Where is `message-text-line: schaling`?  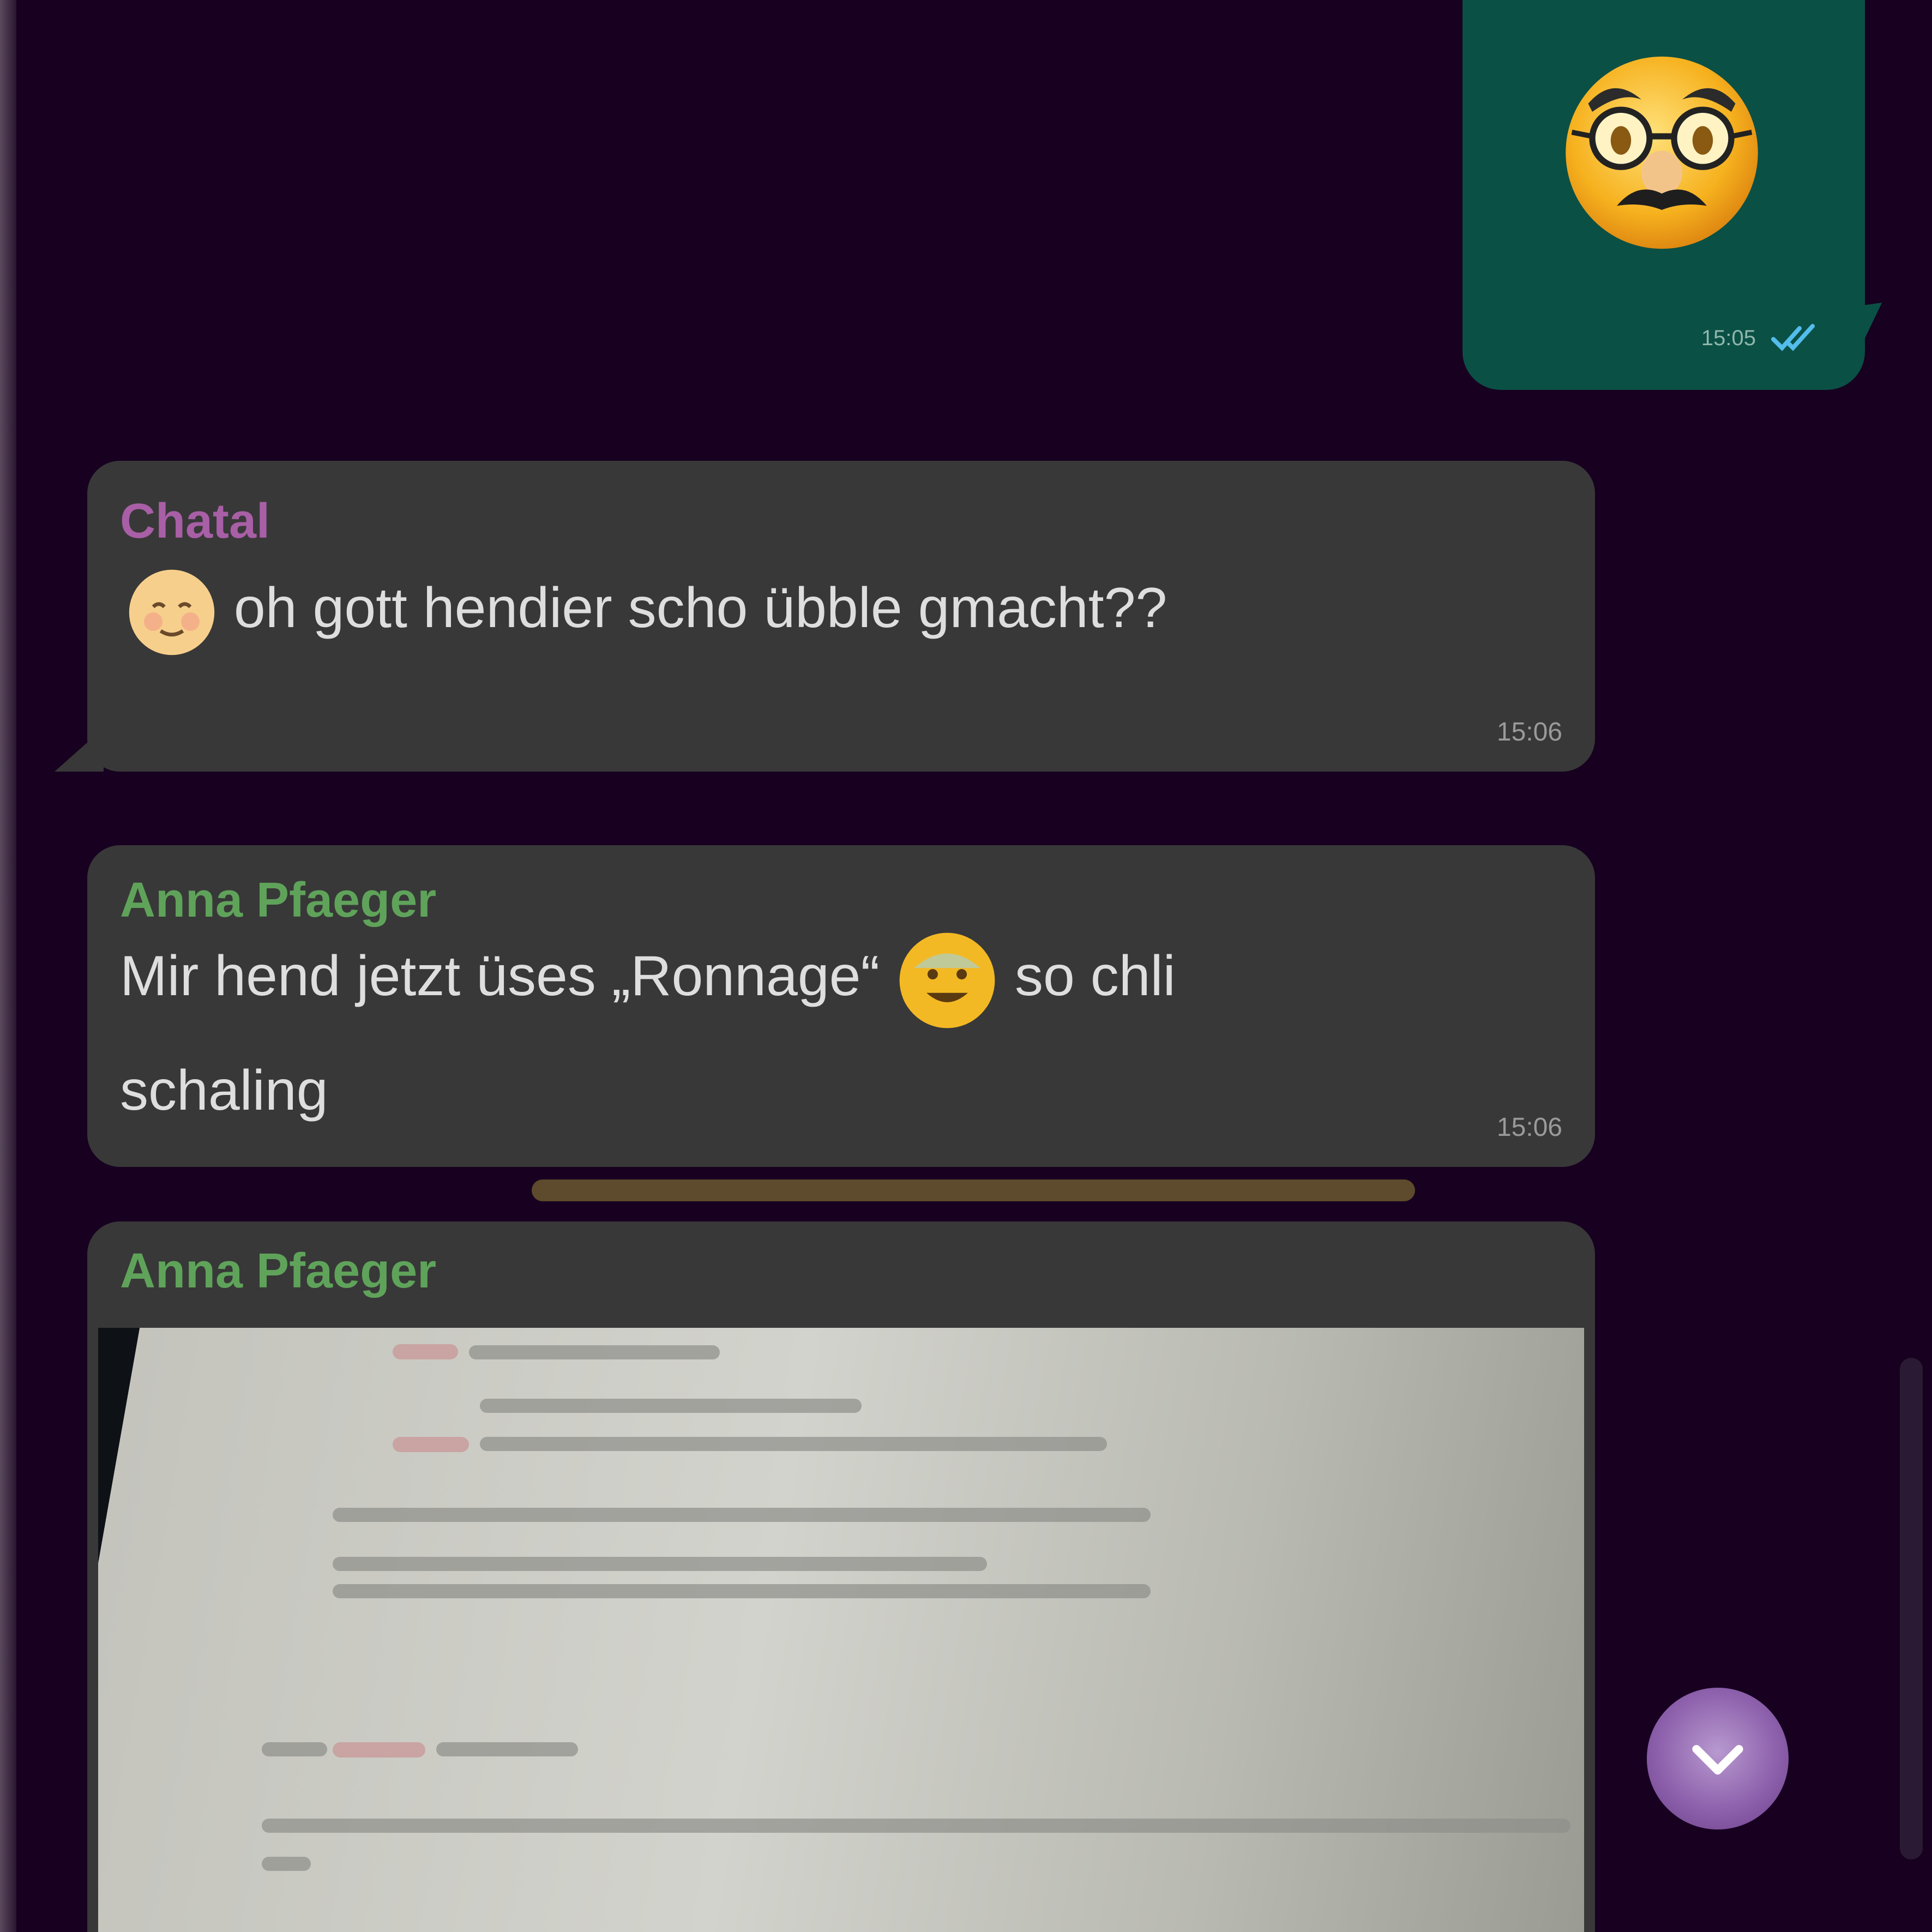 message-text-line: schaling is located at coordinates (224, 1090).